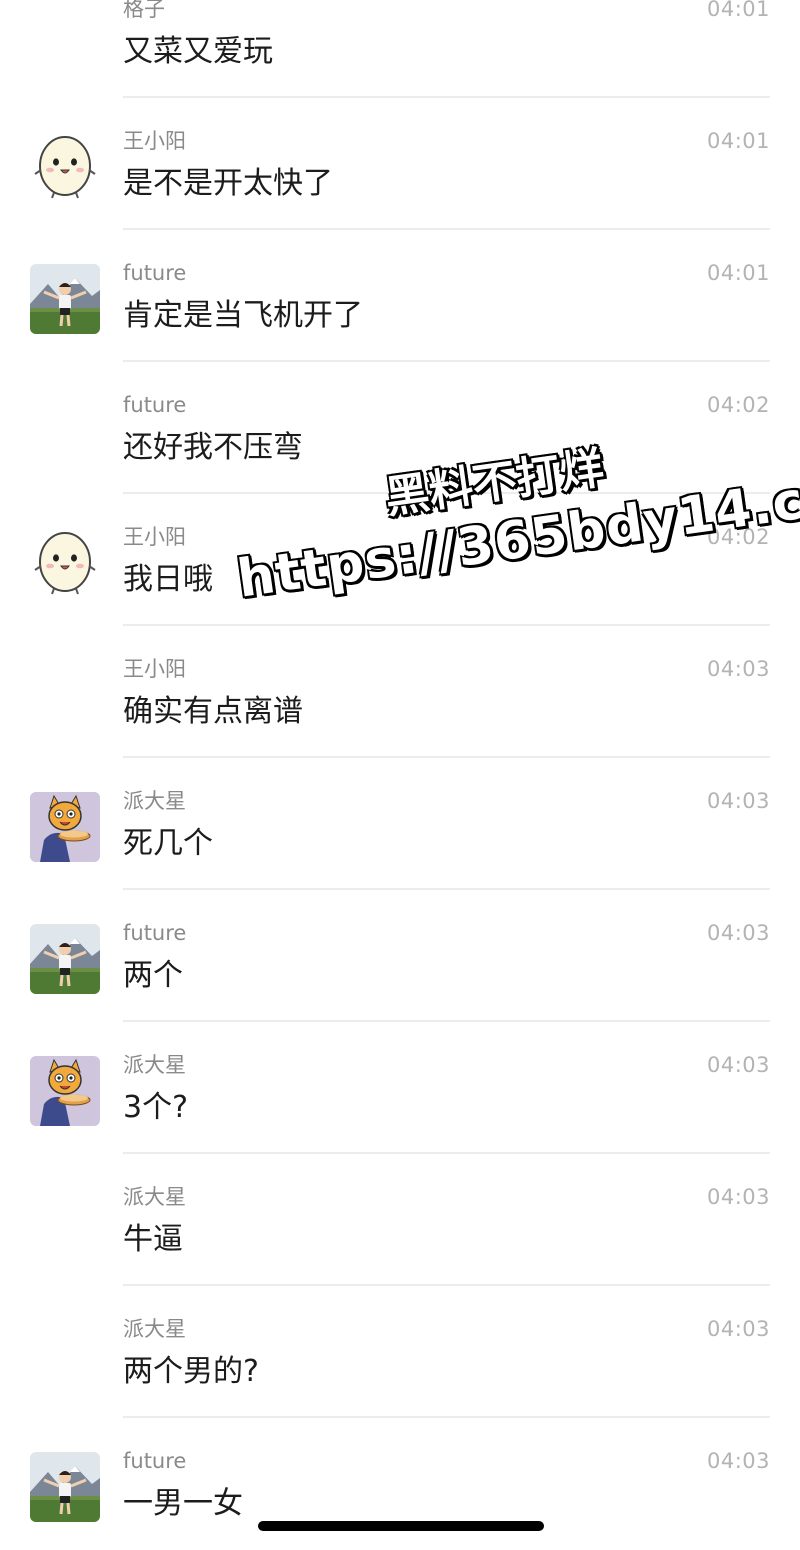 The height and width of the screenshot is (1550, 800). What do you see at coordinates (400, 1352) in the screenshot?
I see `message-item: 派大星 04:03 两个男的?` at bounding box center [400, 1352].